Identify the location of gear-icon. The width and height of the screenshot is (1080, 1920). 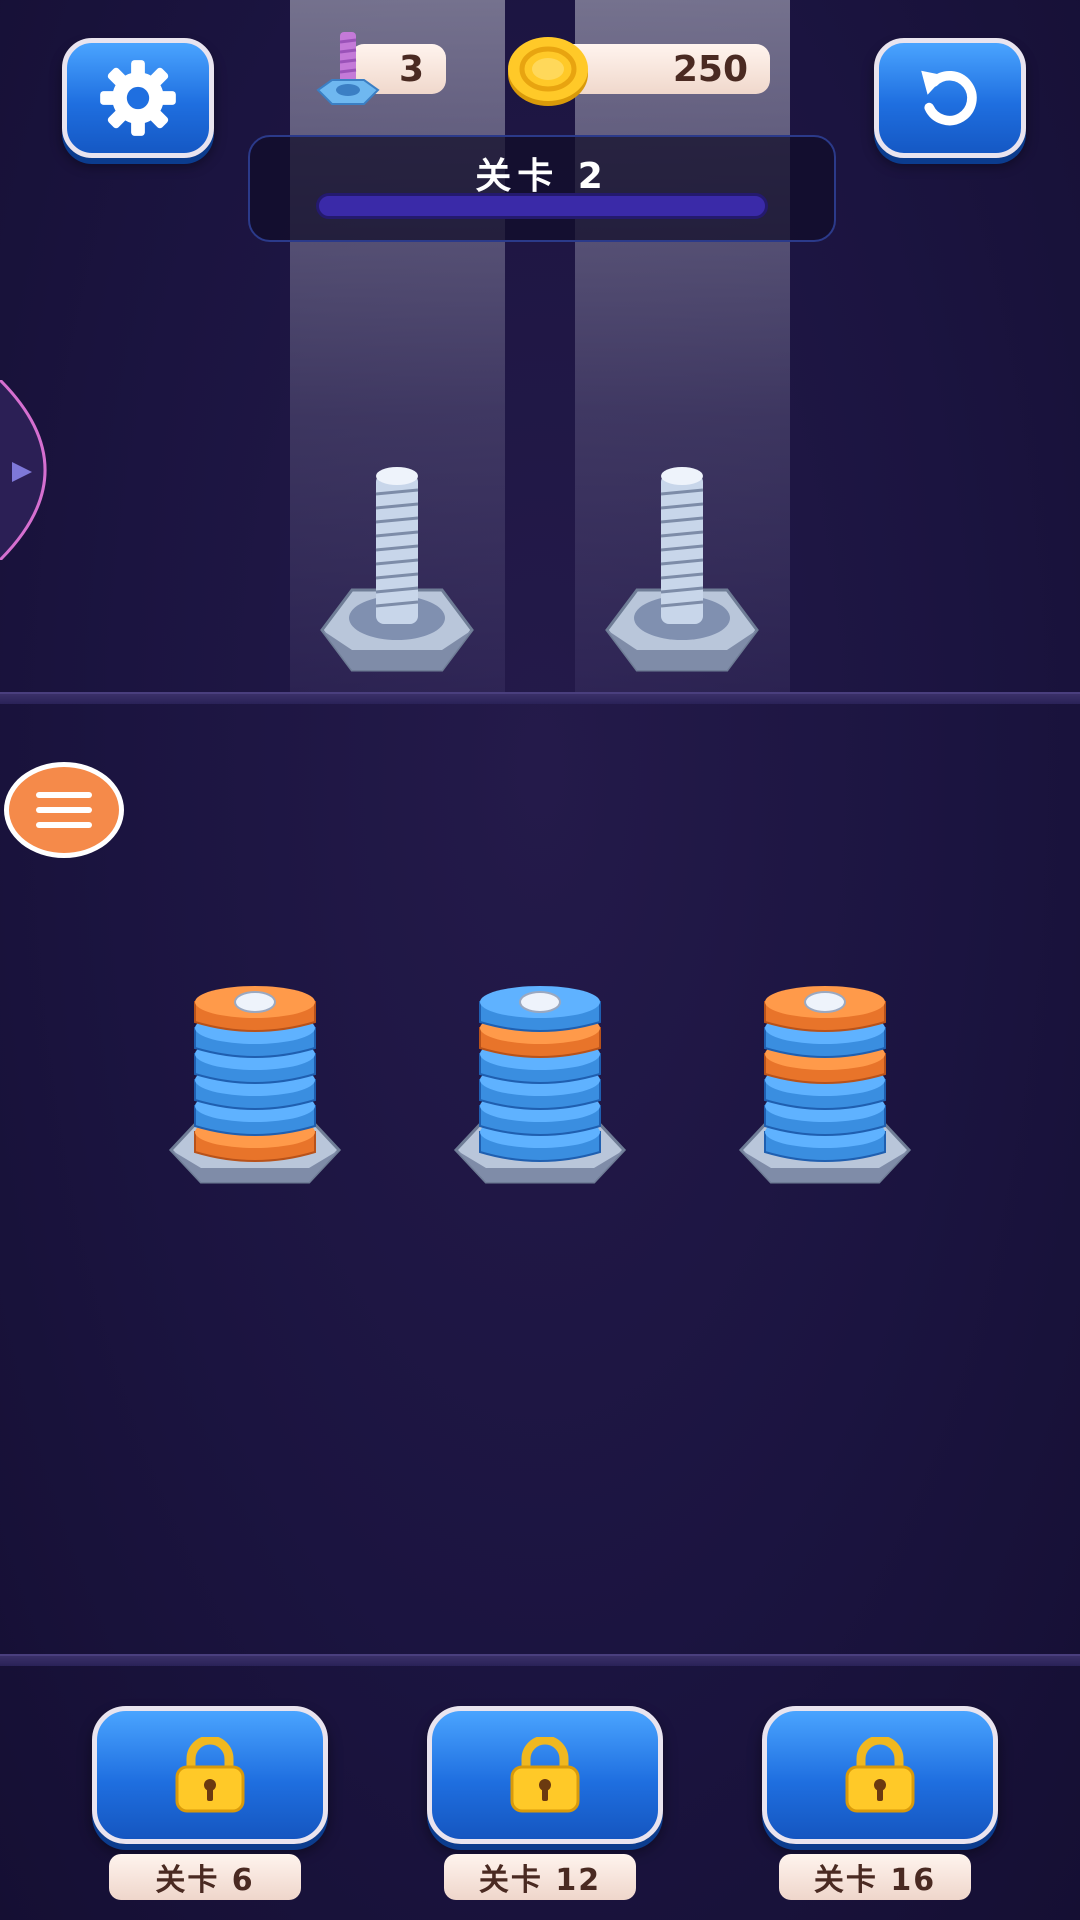
(138, 98).